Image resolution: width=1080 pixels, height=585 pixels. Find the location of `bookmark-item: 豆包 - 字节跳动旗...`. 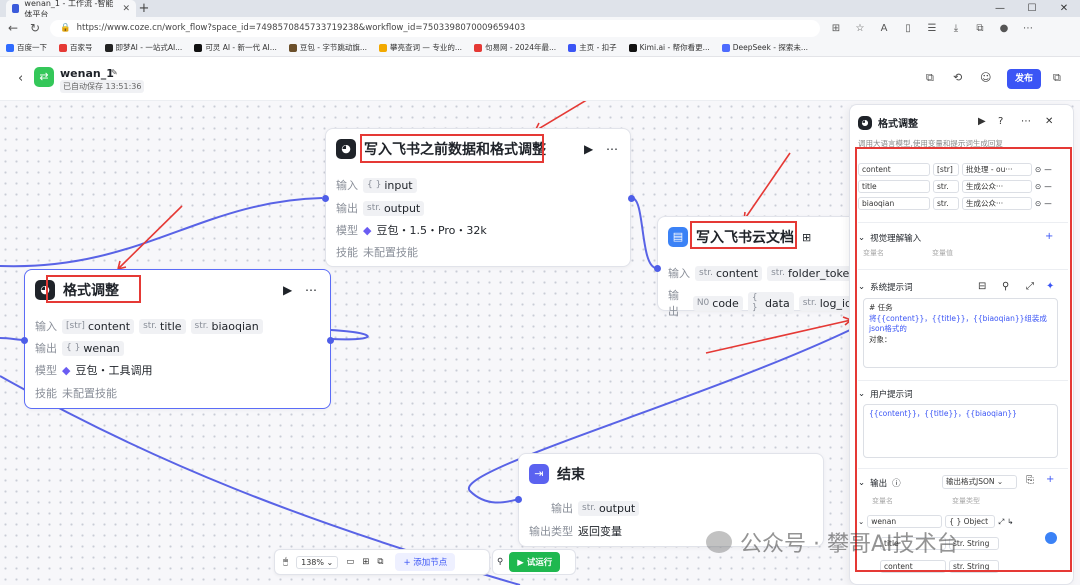

bookmark-item: 豆包 - 字节跳动旗... is located at coordinates (327, 47).